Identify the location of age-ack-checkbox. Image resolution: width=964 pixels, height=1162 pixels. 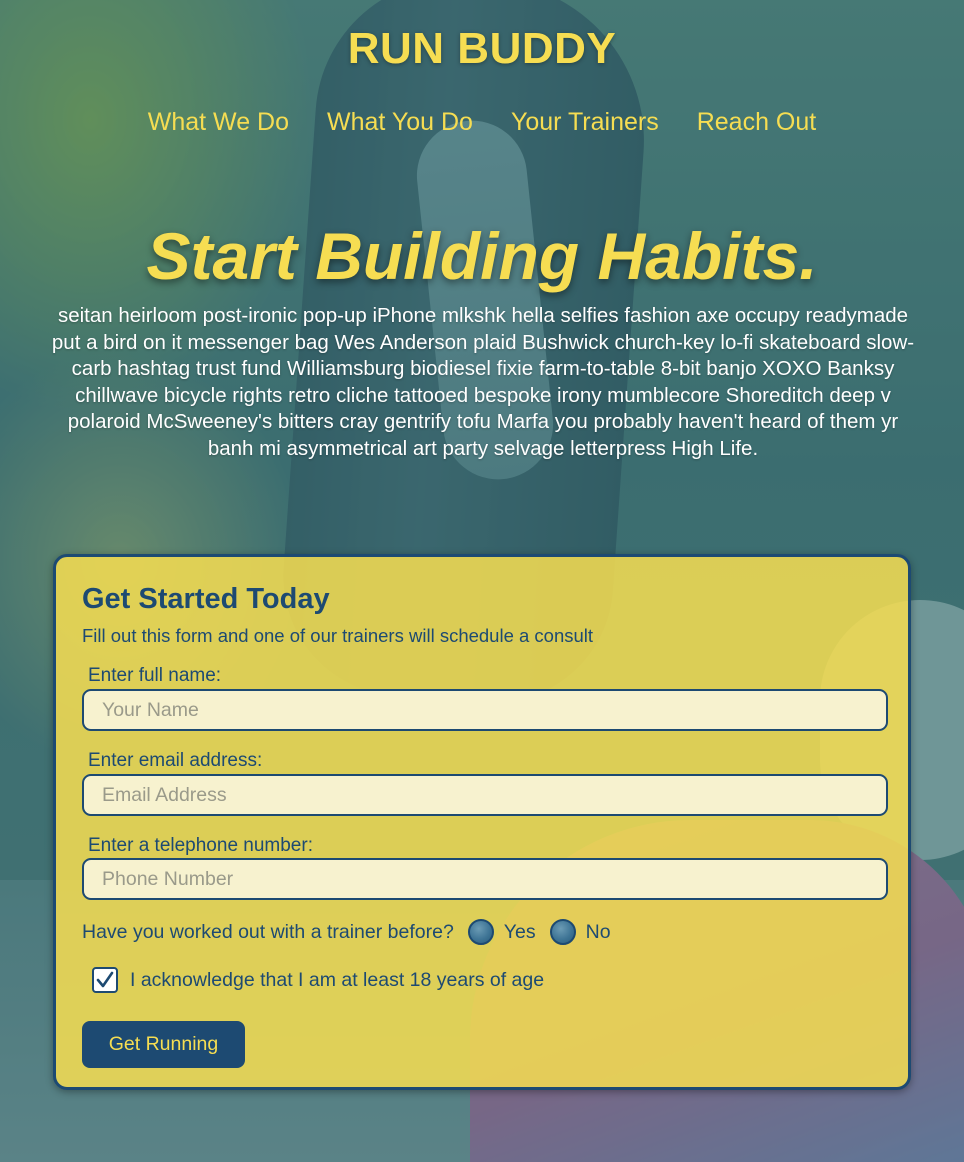
(105, 980).